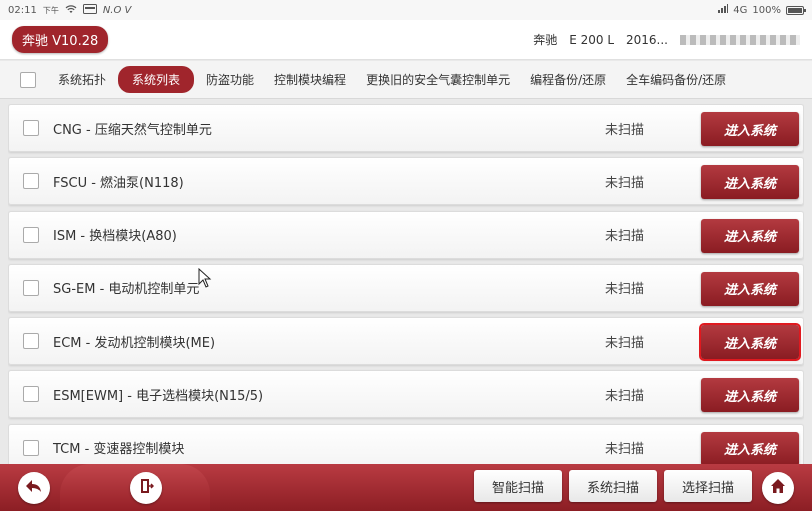 This screenshot has width=812, height=511. What do you see at coordinates (156, 79) in the screenshot?
I see `tab-system-list: 系统列表` at bounding box center [156, 79].